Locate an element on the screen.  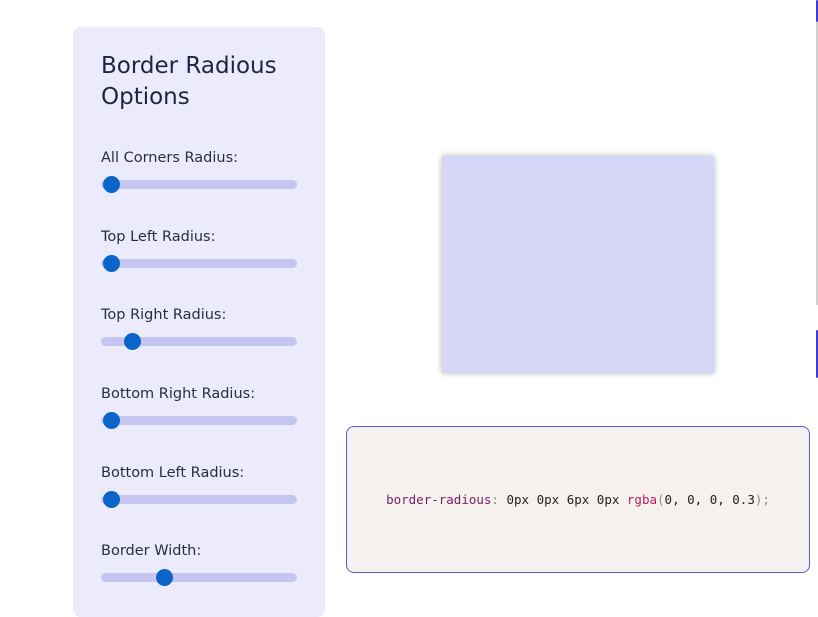
border-width-slider-thumb is located at coordinates (164, 577).